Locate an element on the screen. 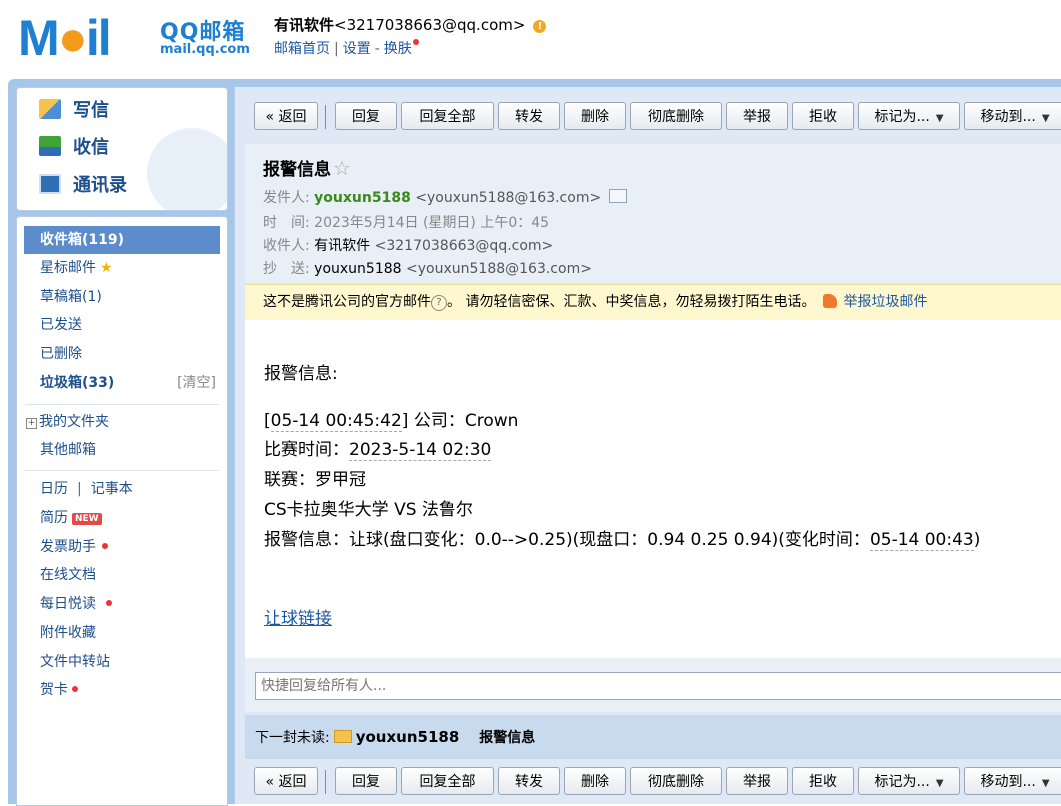 This screenshot has width=1061, height=806. clear-spam-link: [清空] is located at coordinates (196, 383).